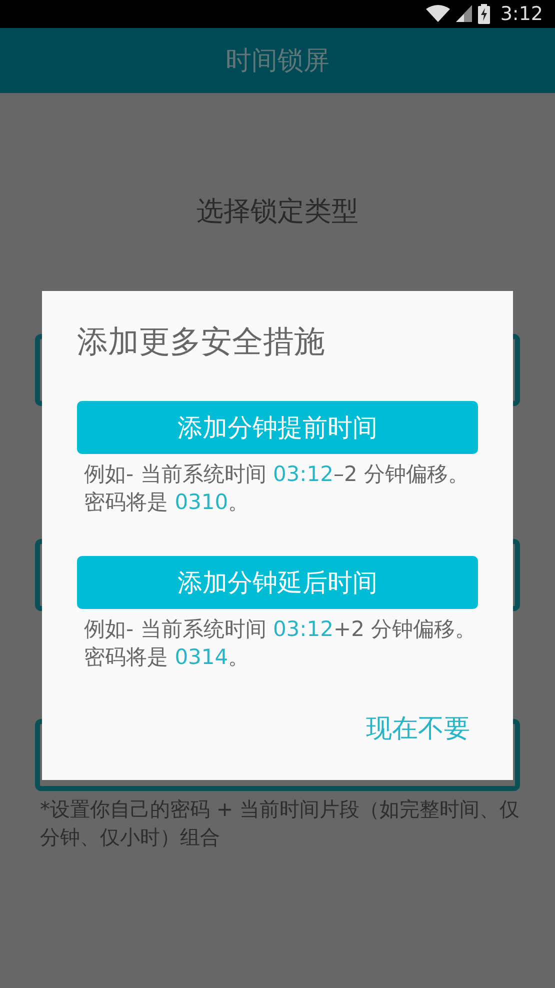  What do you see at coordinates (276, 488) in the screenshot?
I see `option-description: 例如- 当前系统时间 03:12–2 分钟偏移。密码将是 0310。` at bounding box center [276, 488].